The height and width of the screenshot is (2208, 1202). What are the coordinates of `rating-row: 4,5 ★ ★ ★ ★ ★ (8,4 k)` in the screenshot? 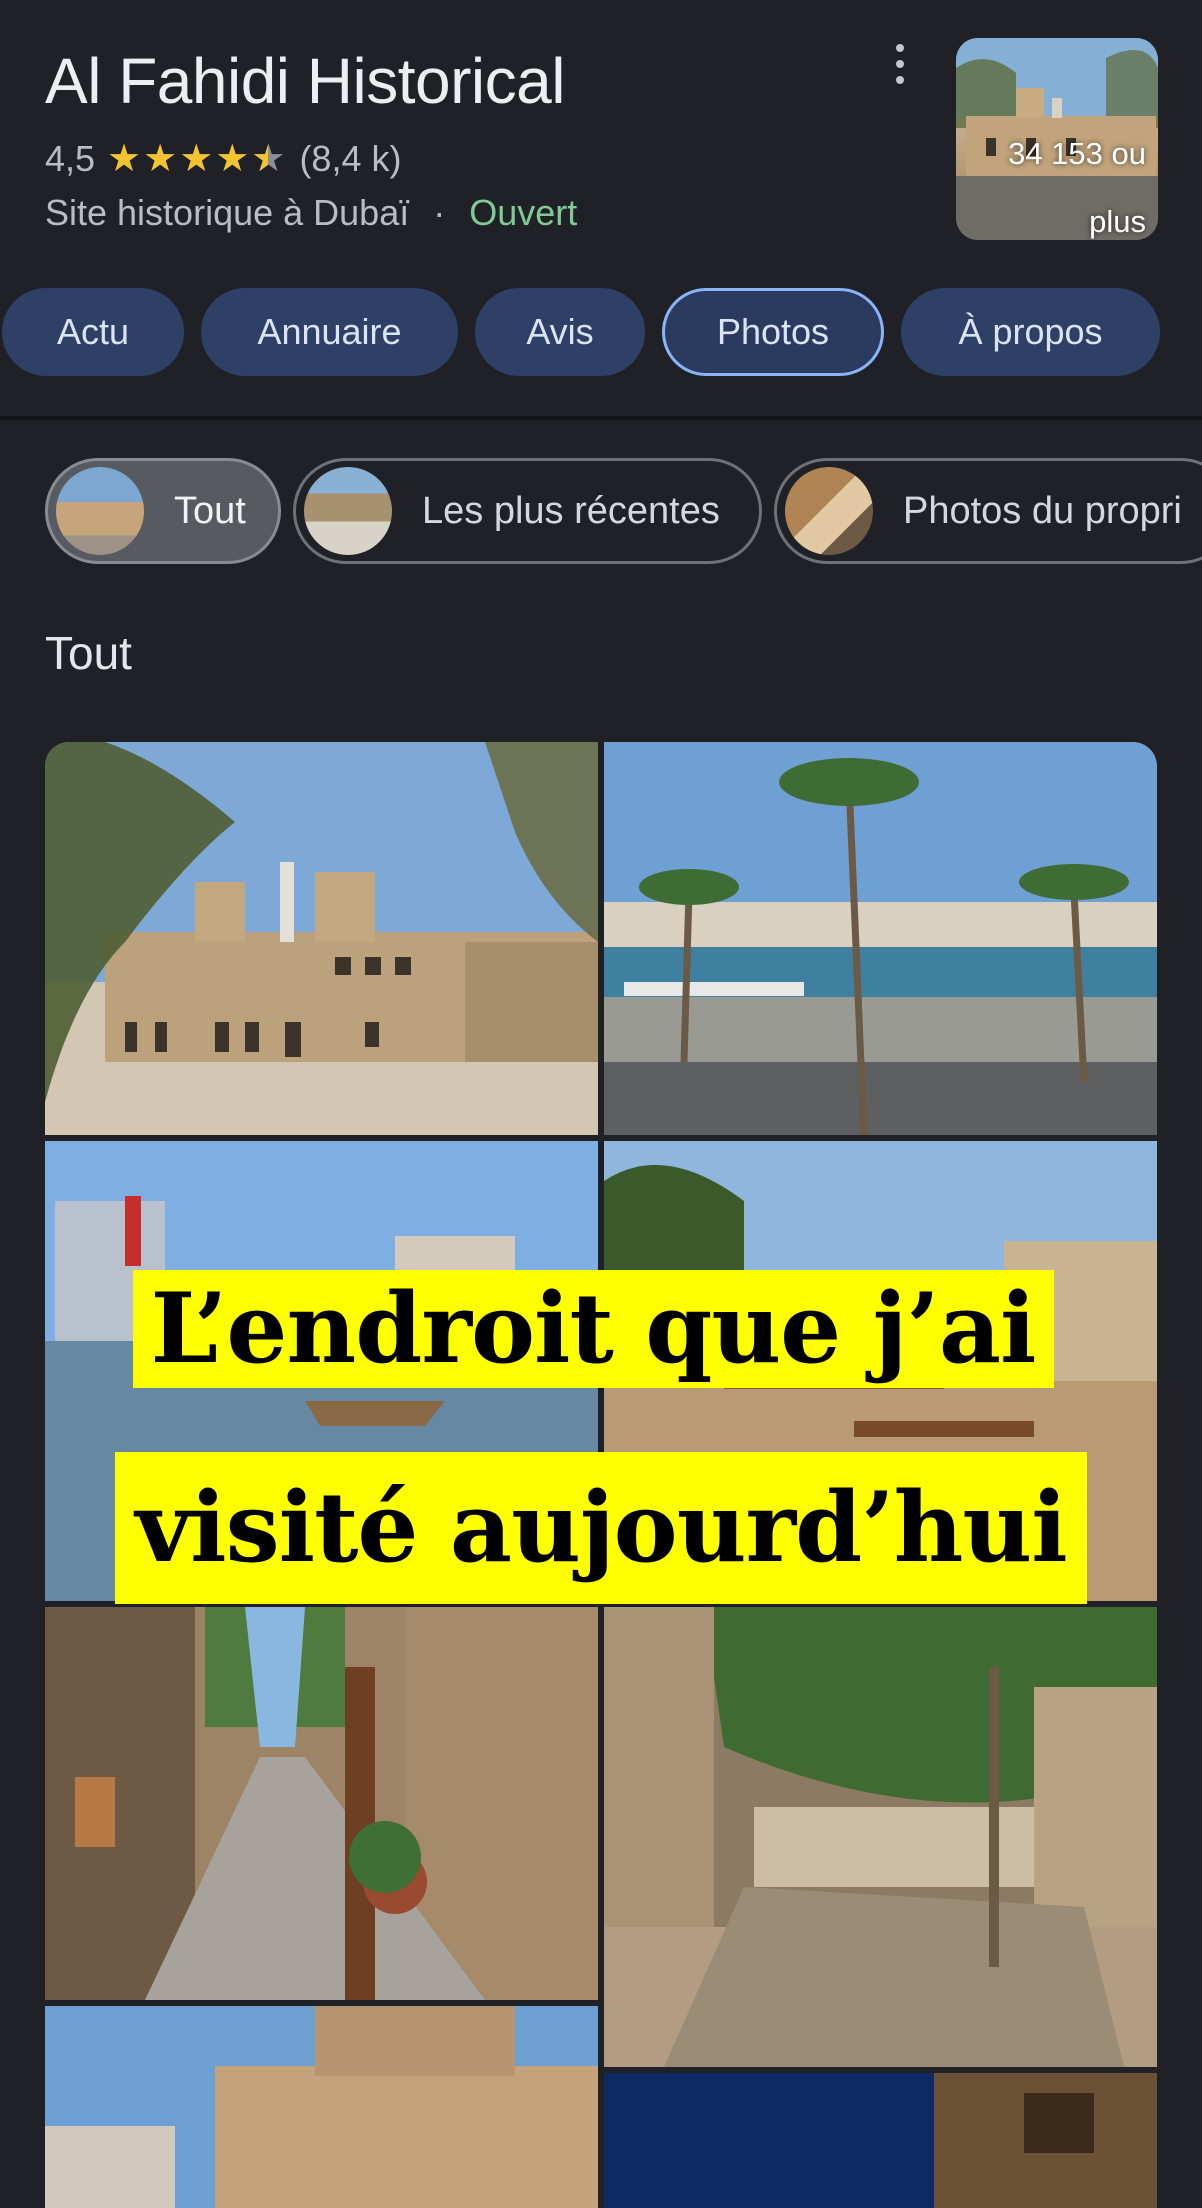 It's located at (223, 158).